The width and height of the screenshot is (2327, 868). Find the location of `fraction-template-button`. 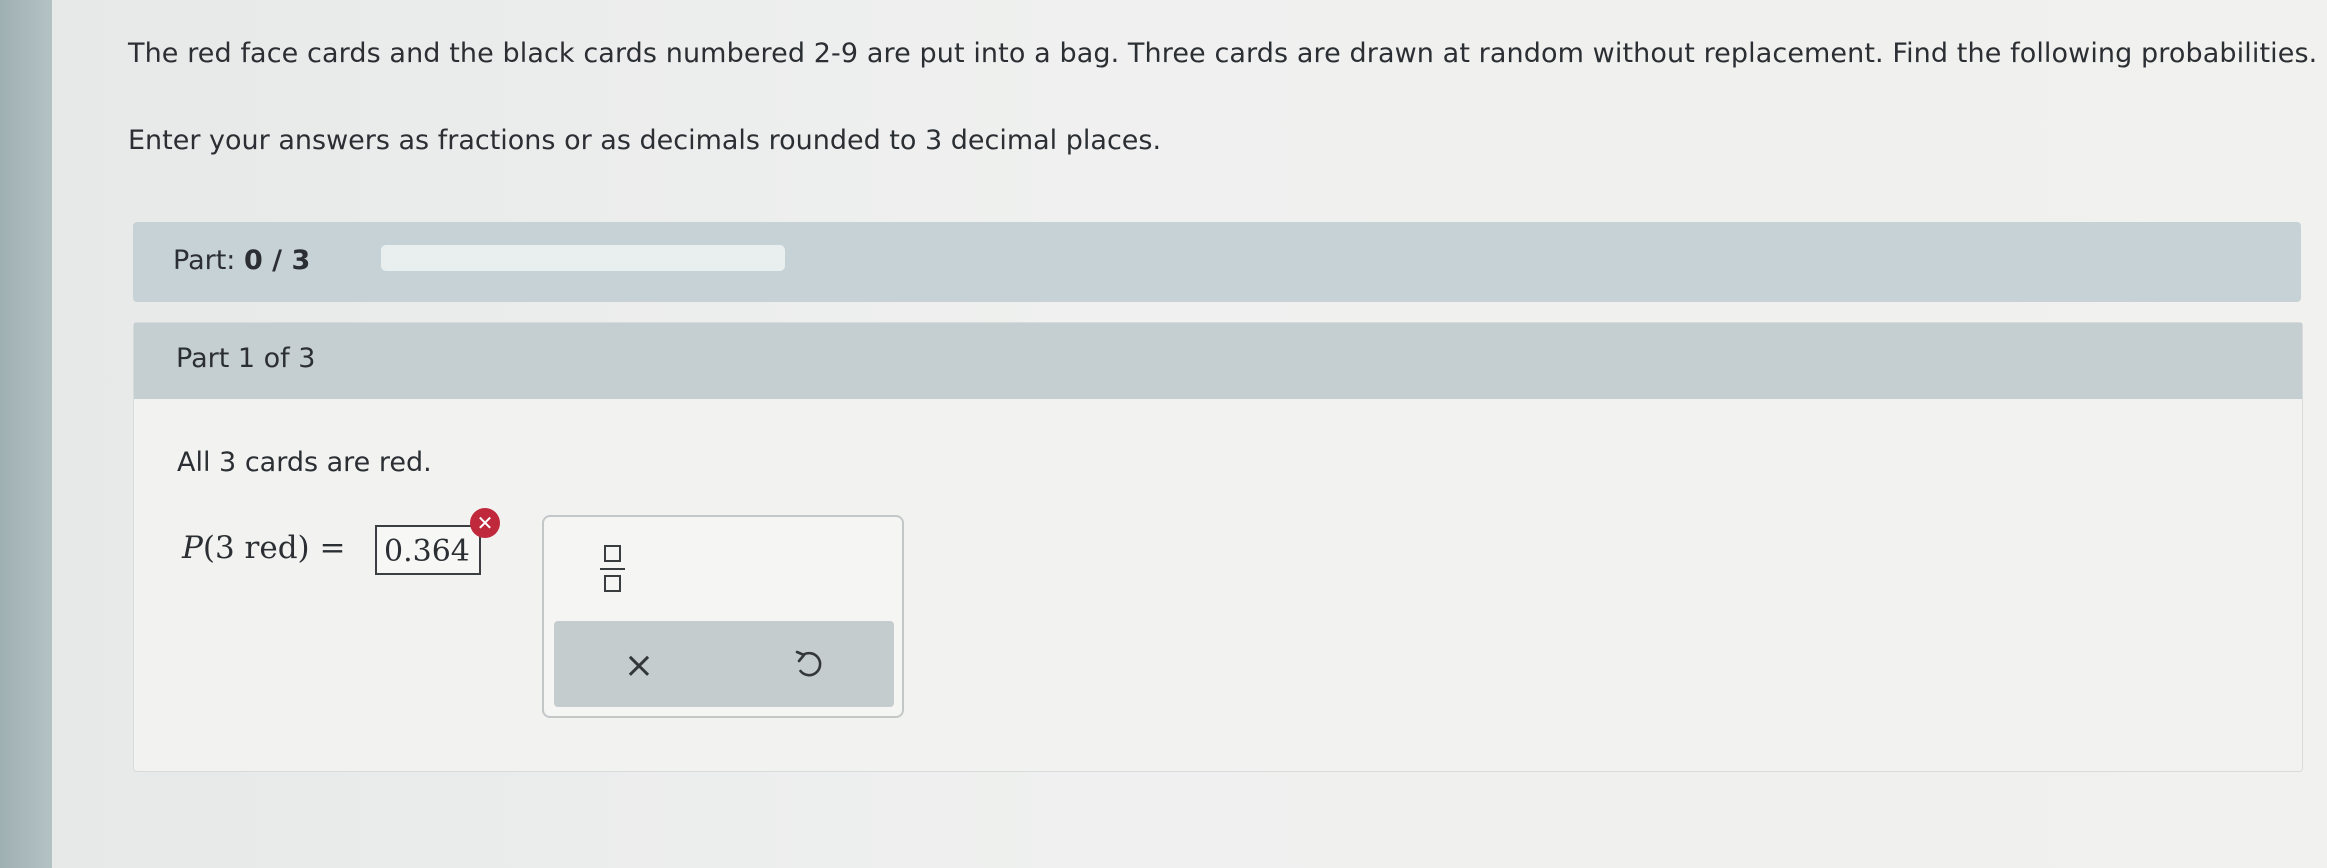

fraction-template-button is located at coordinates (614, 571).